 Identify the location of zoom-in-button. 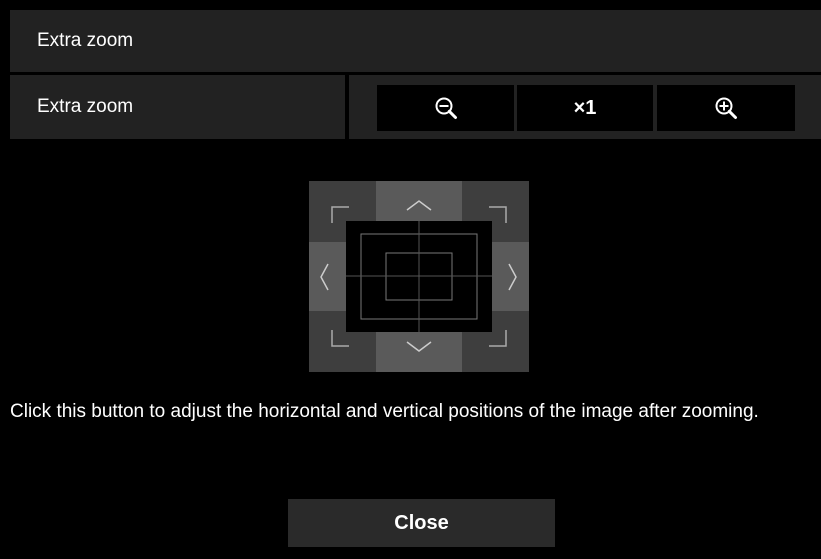
(726, 108).